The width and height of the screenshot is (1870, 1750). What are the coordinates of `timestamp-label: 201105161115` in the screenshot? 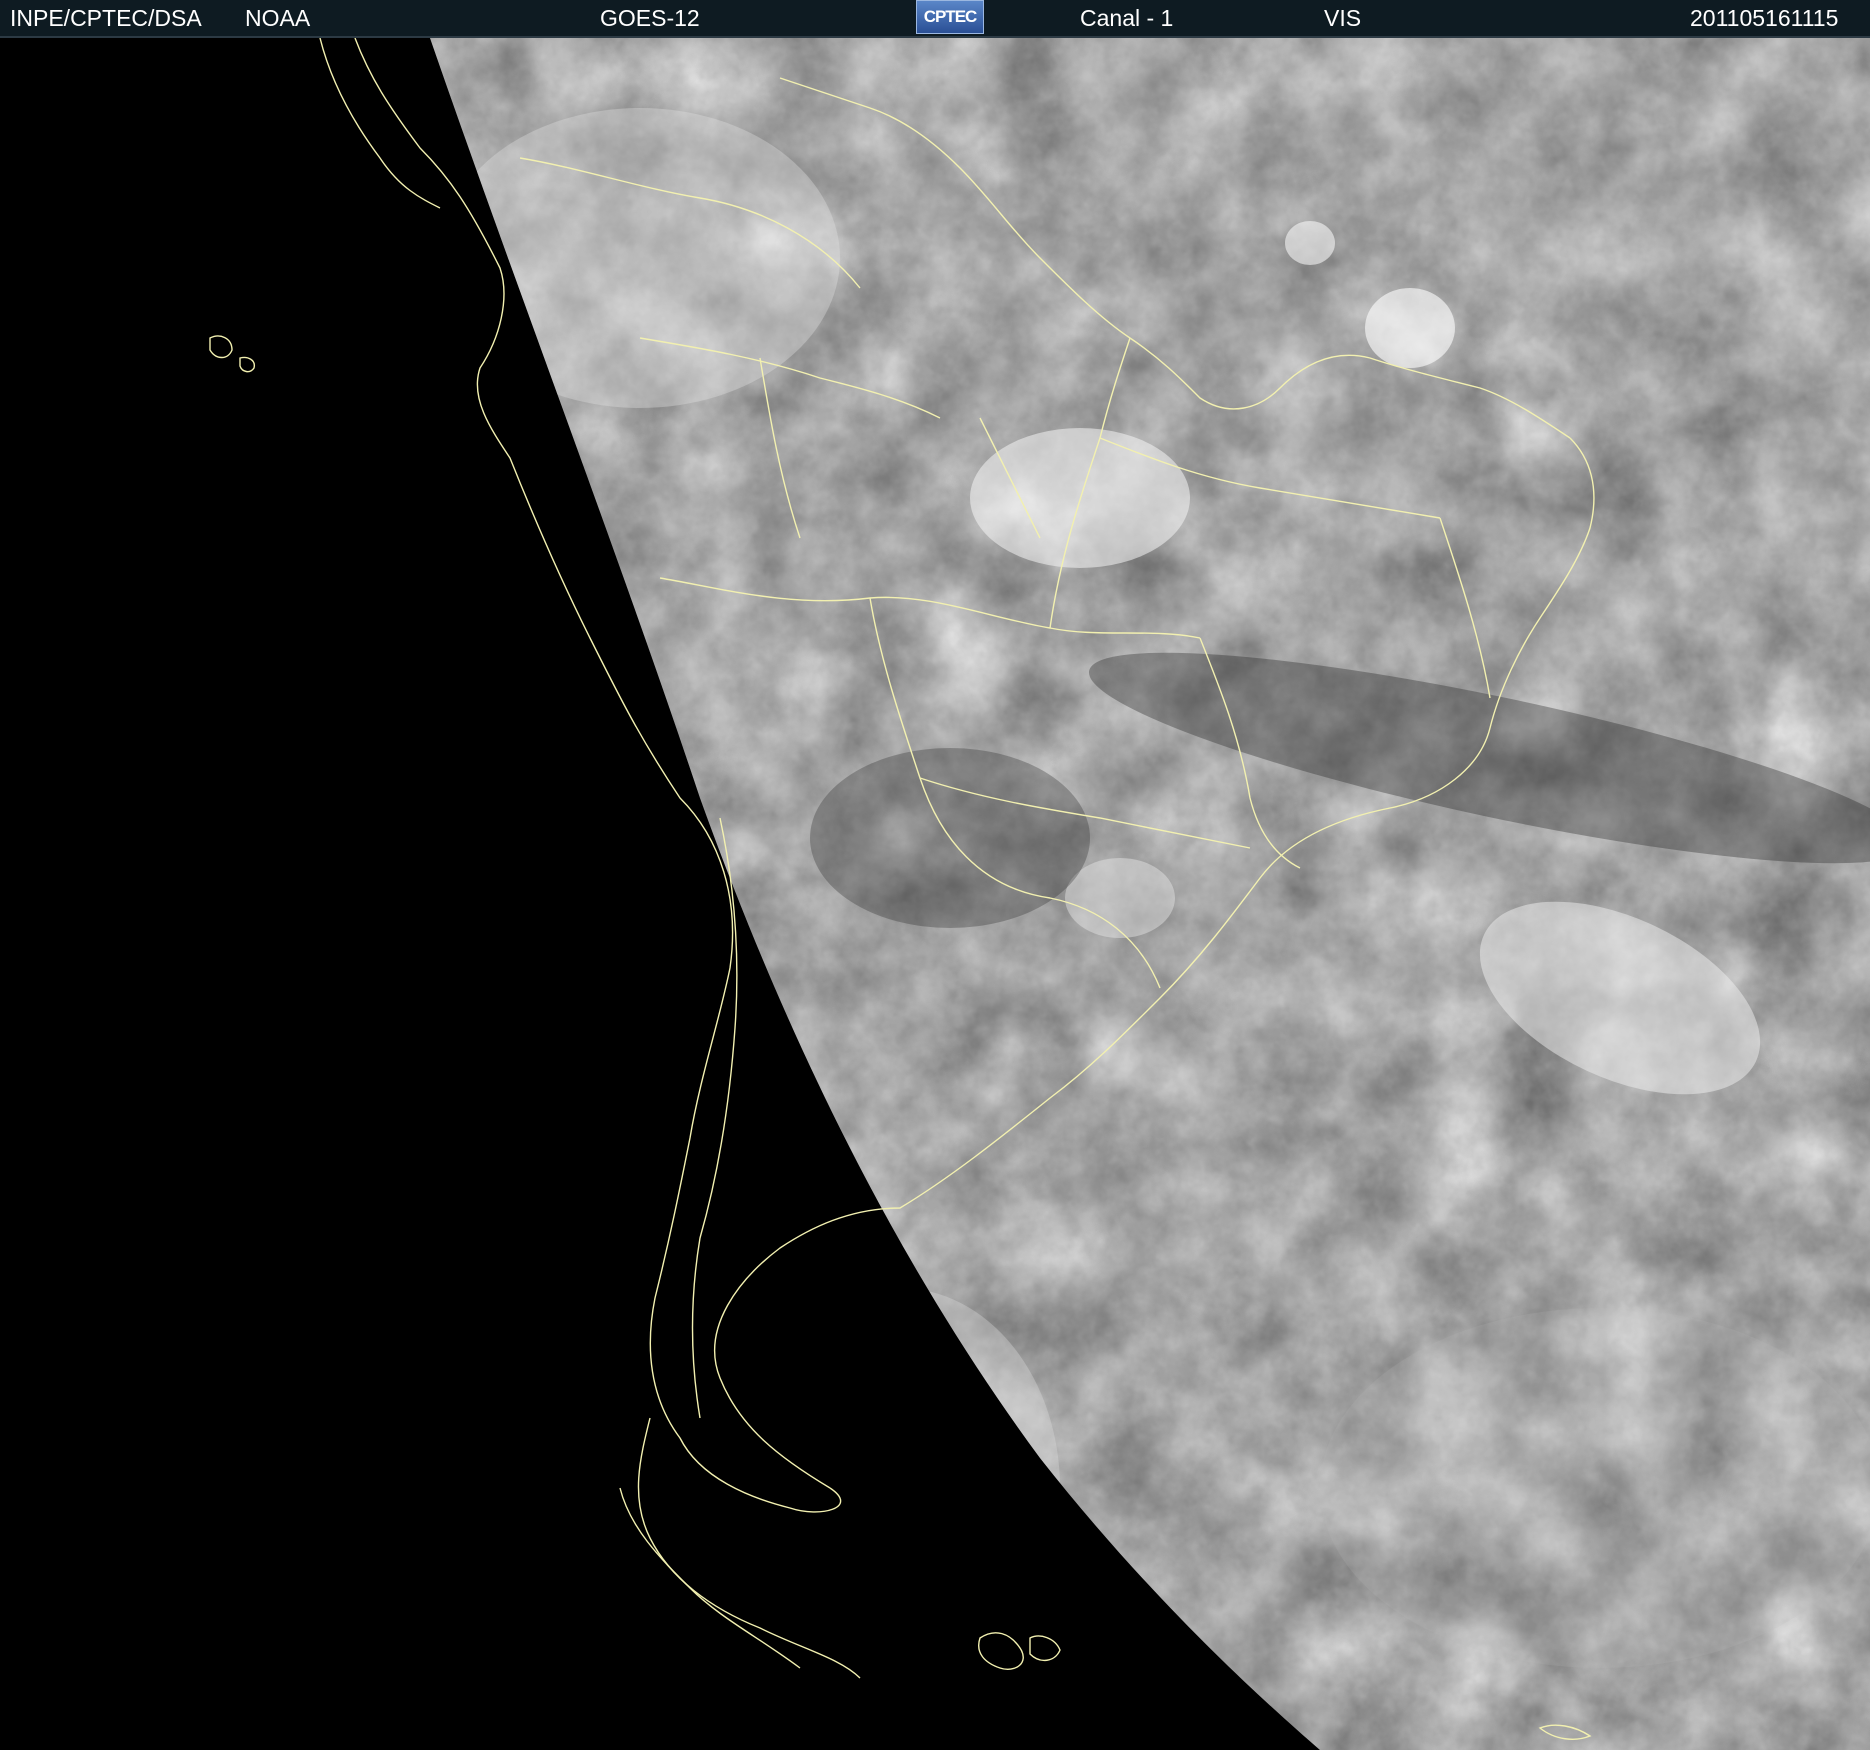 It's located at (1764, 18).